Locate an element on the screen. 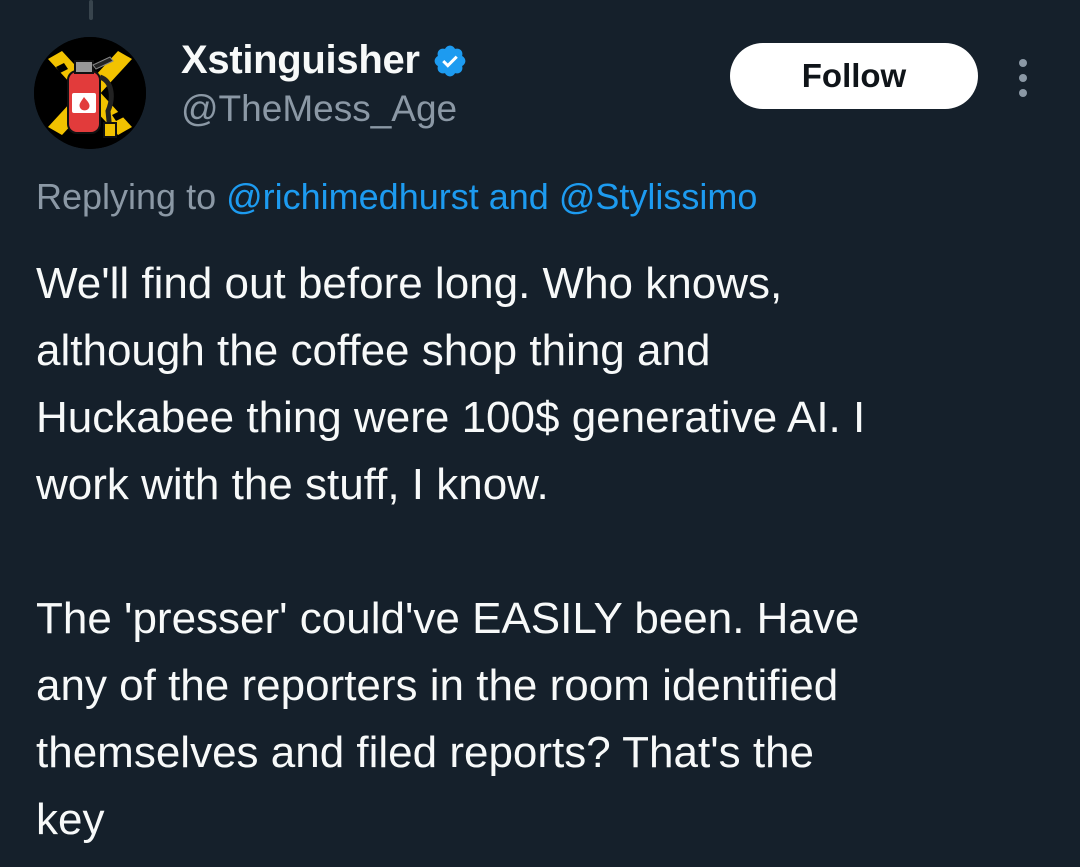 This screenshot has width=1080, height=867. tweet-text-line: work with the stuff, I know. is located at coordinates (292, 484).